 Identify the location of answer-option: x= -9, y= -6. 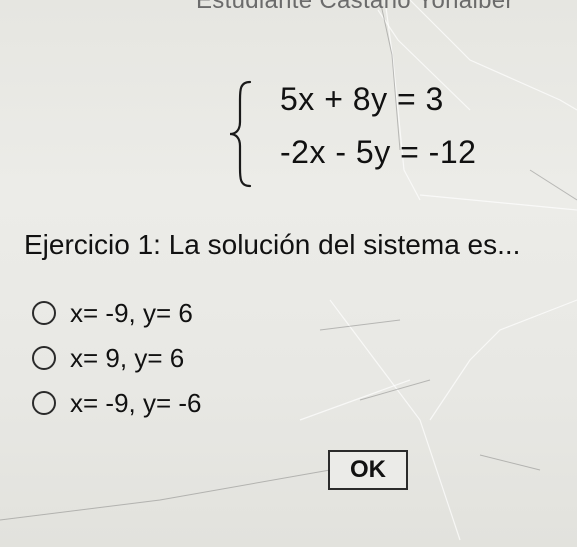
(117, 403).